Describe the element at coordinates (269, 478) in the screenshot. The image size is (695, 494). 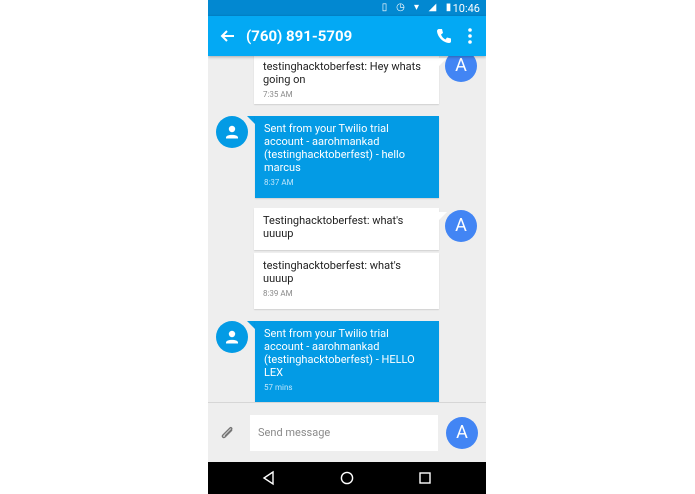
I see `nav-back-icon` at that location.